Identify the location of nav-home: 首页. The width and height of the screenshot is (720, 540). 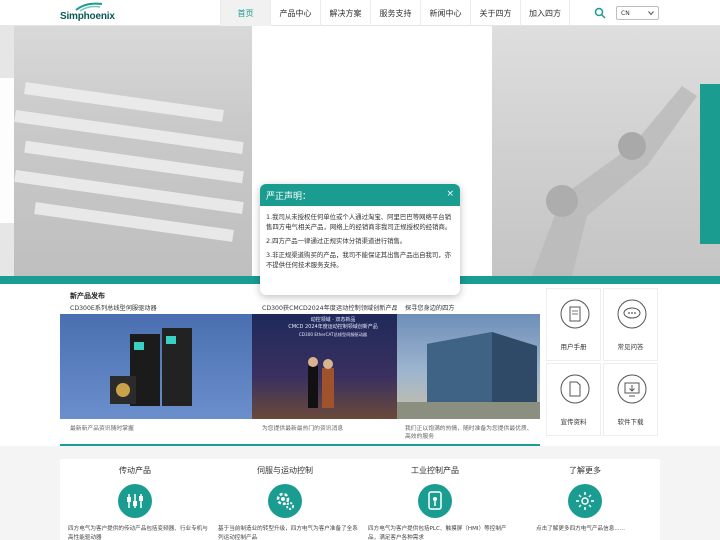
(245, 13).